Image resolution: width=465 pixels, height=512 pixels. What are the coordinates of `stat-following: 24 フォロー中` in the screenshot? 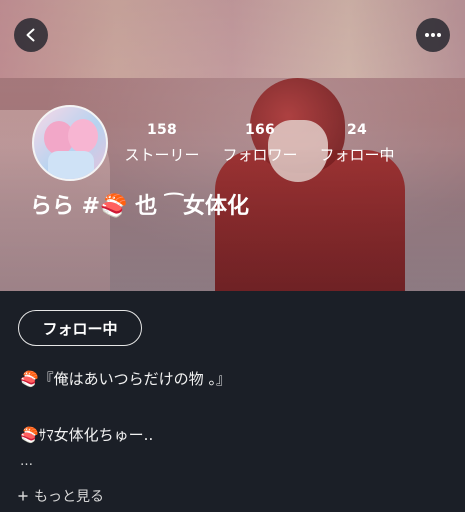 It's located at (357, 143).